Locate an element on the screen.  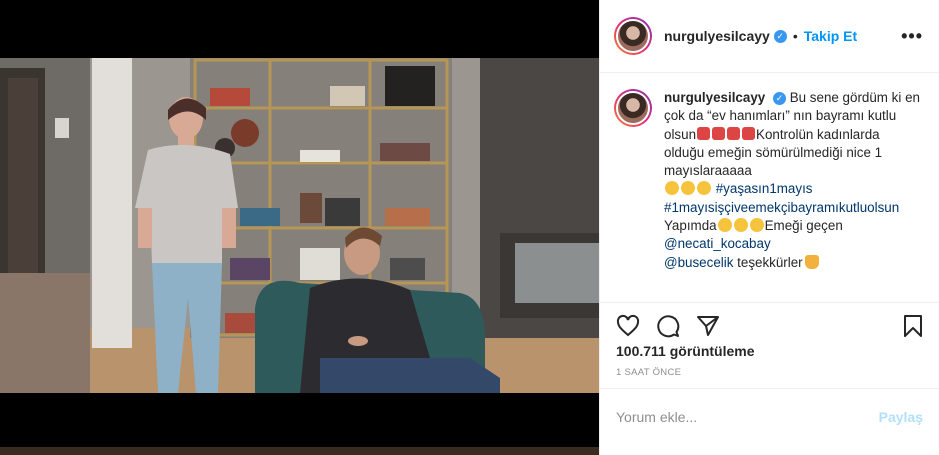
heart-icon is located at coordinates (628, 326).